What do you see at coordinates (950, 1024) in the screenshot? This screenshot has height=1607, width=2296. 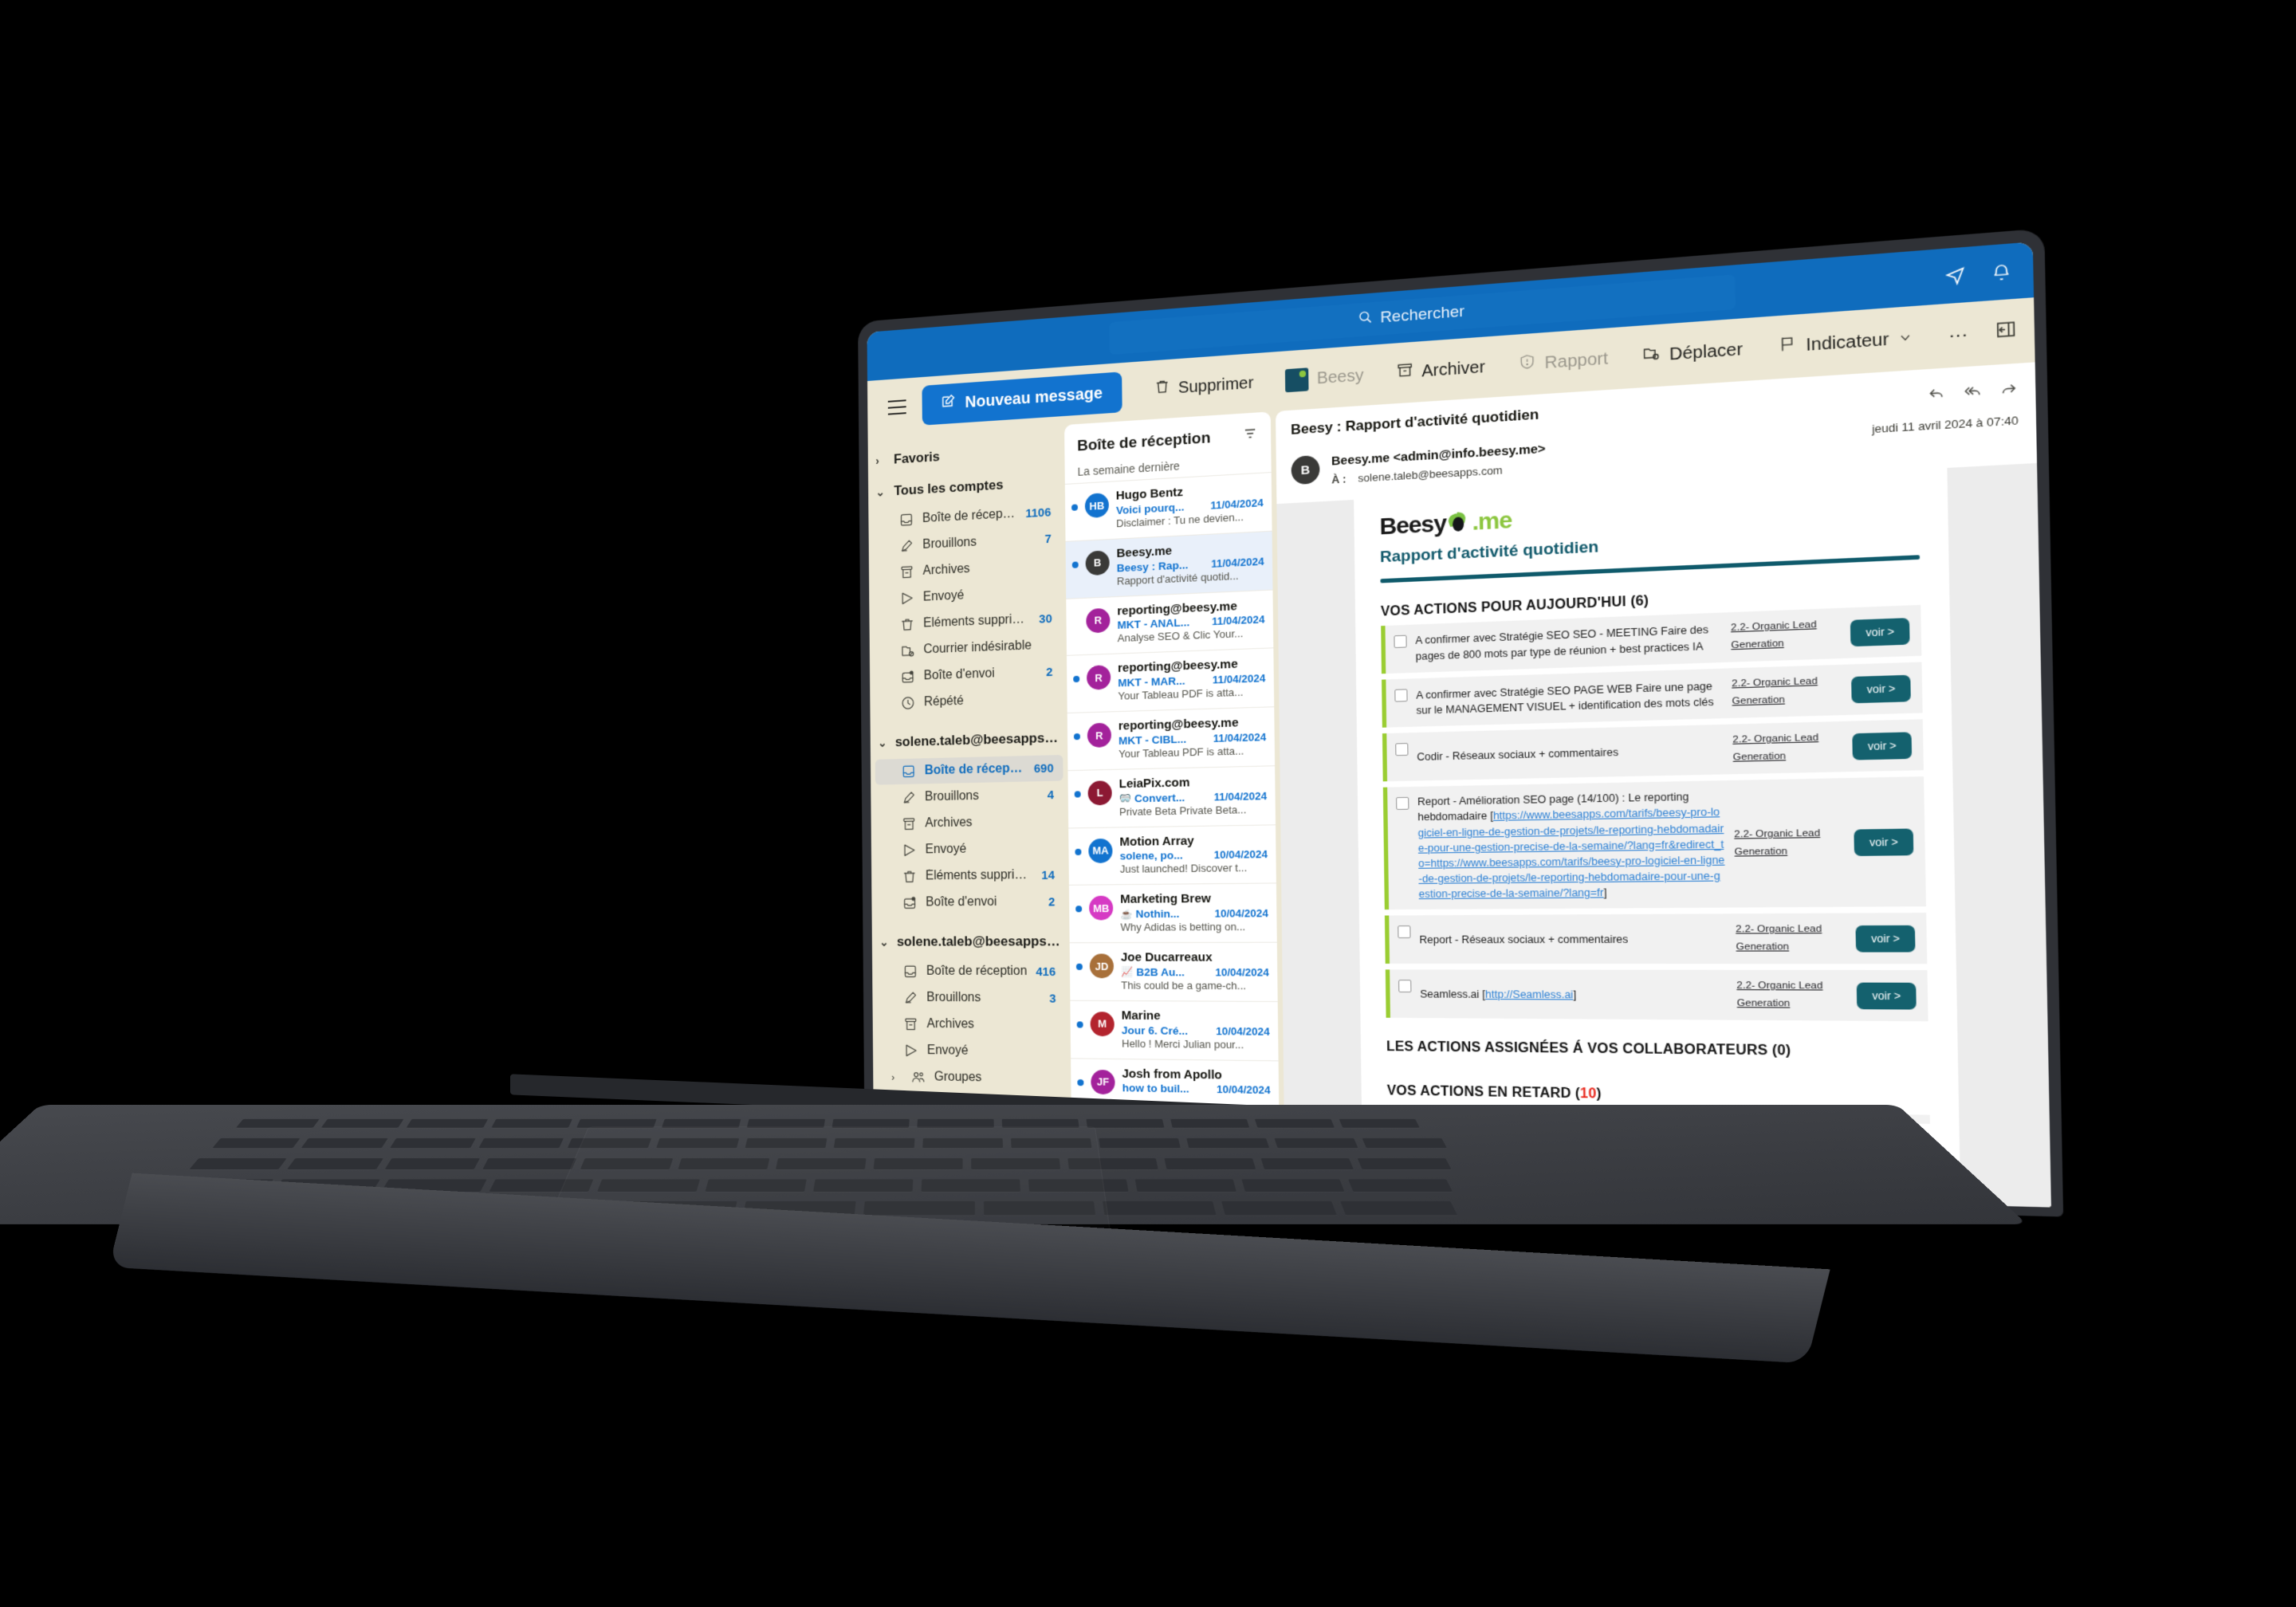 I see `folder-label: Archives` at bounding box center [950, 1024].